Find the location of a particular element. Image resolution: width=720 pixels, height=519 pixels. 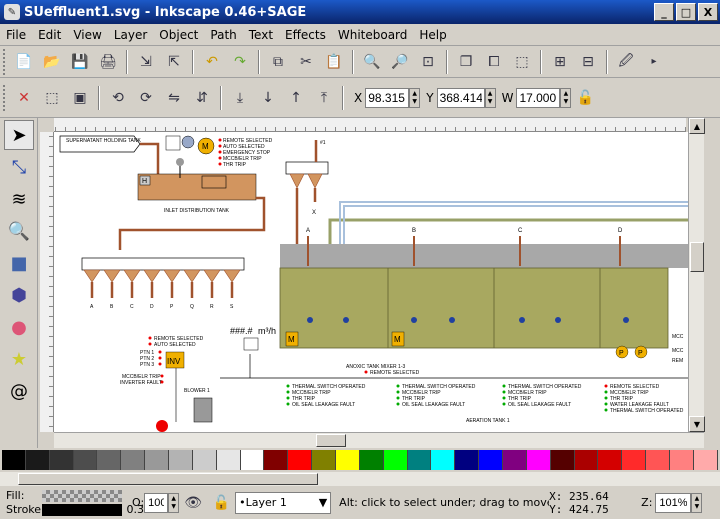

selector-tool-icon: ➤ is located at coordinates (19, 135).